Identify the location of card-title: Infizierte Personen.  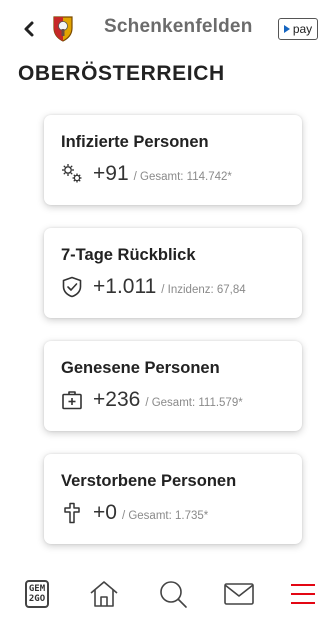
(135, 142).